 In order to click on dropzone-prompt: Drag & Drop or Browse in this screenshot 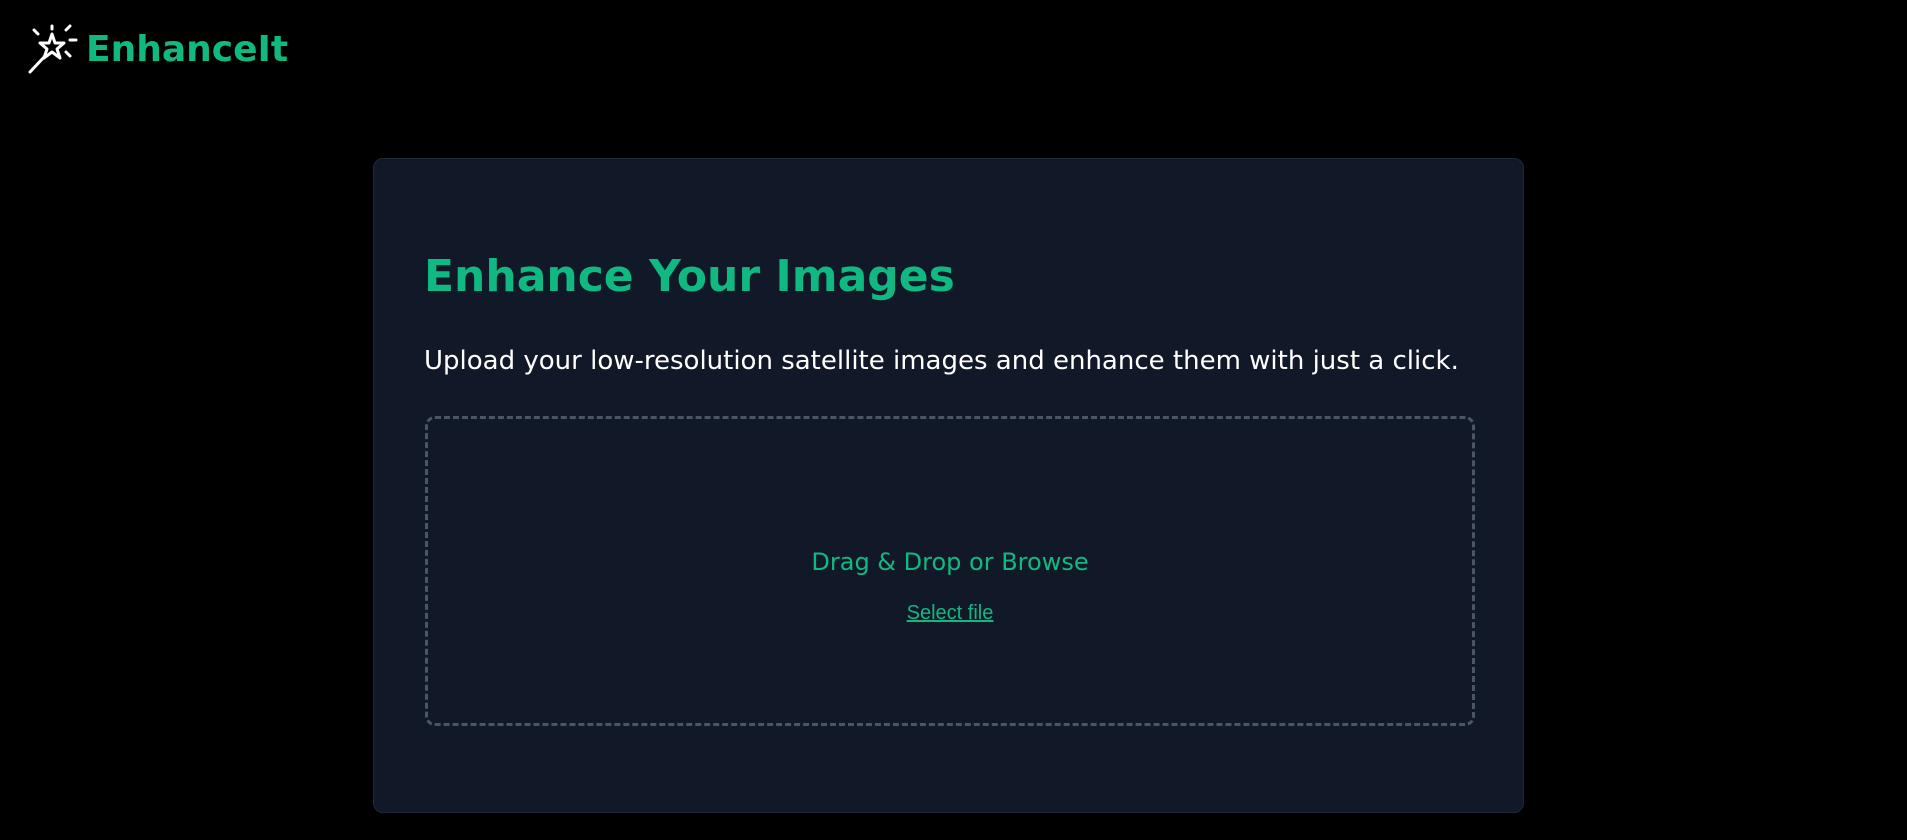, I will do `click(950, 562)`.